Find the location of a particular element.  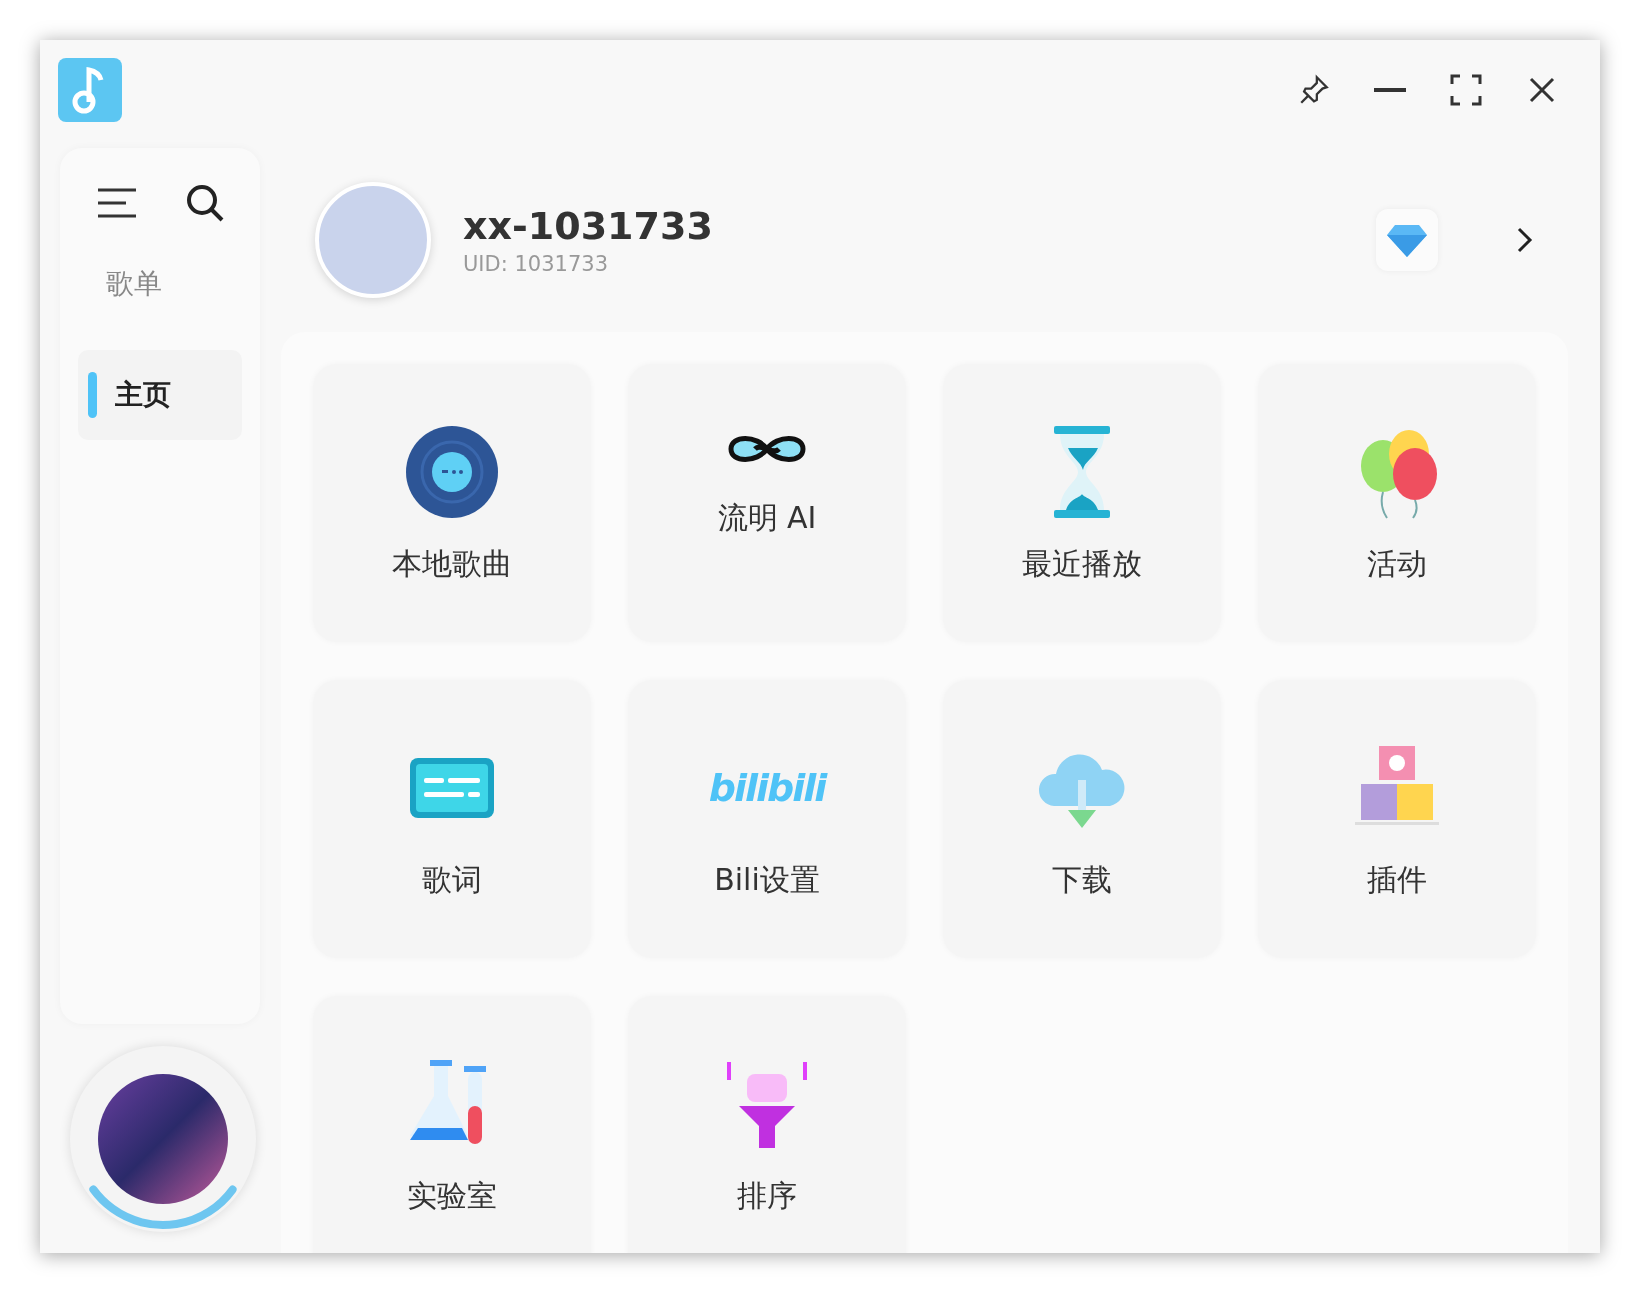

feature-tile: 流明 AI is located at coordinates (767, 503).